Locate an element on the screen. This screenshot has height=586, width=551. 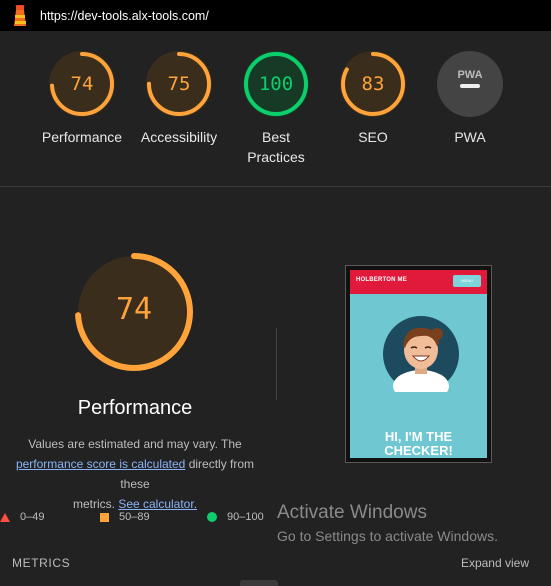
gauge-ring: 75 is located at coordinates (179, 84).